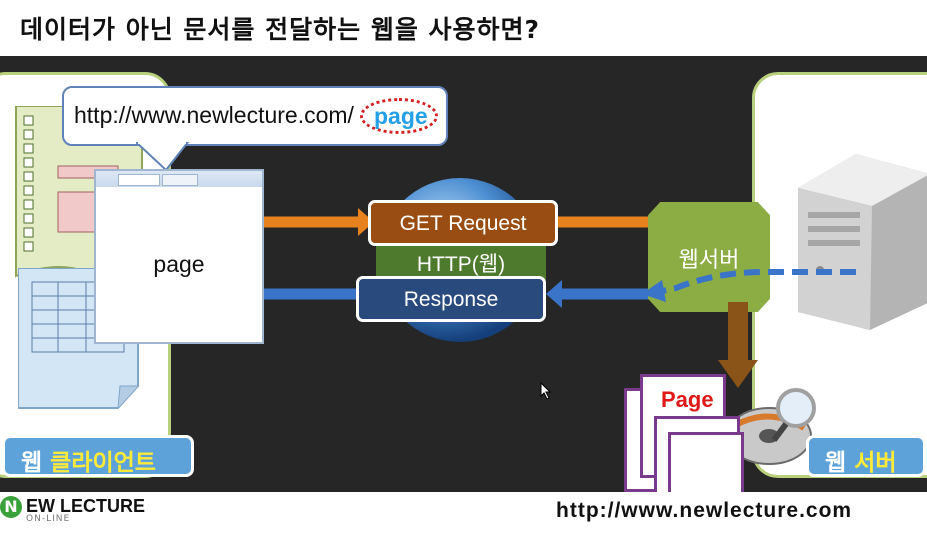 Image resolution: width=927 pixels, height=536 pixels. Describe the element at coordinates (36, 463) in the screenshot. I see `client-label-prefix: 웹` at that location.